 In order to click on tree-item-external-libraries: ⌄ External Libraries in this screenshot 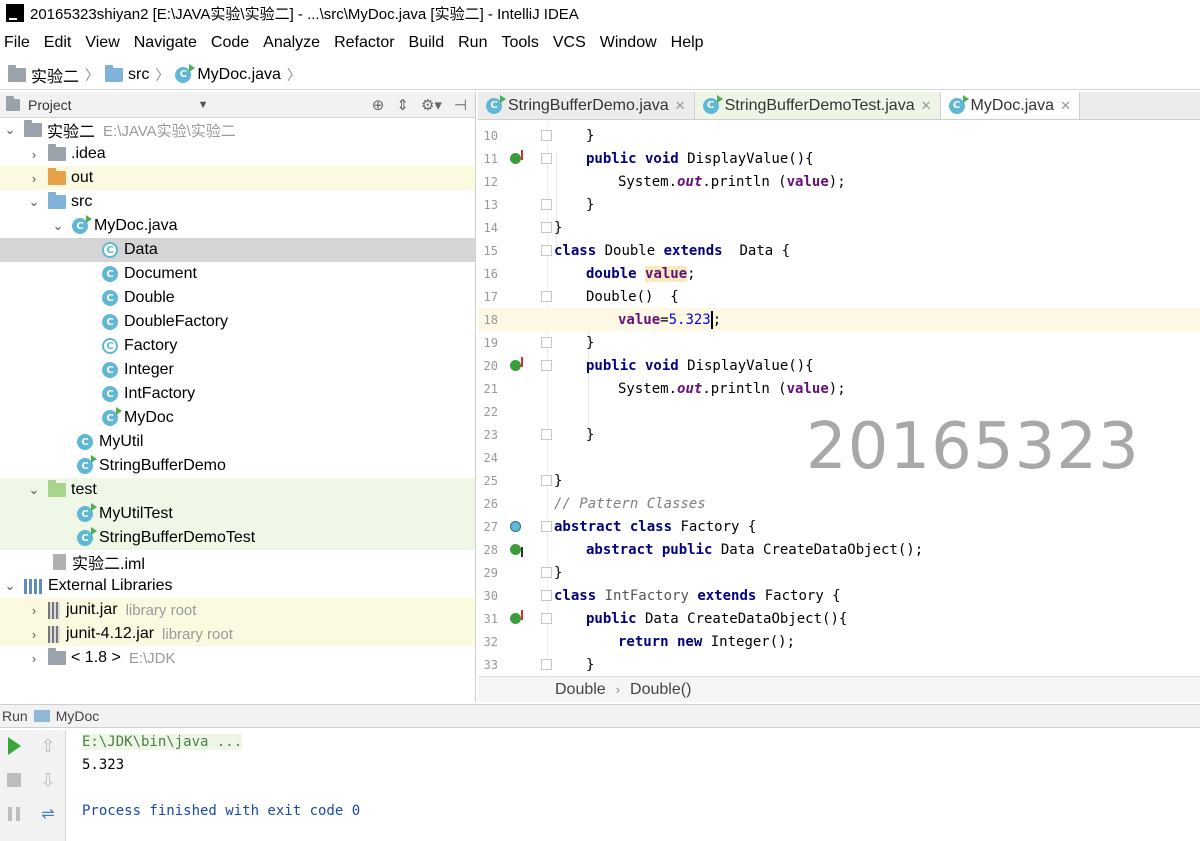, I will do `click(237, 586)`.